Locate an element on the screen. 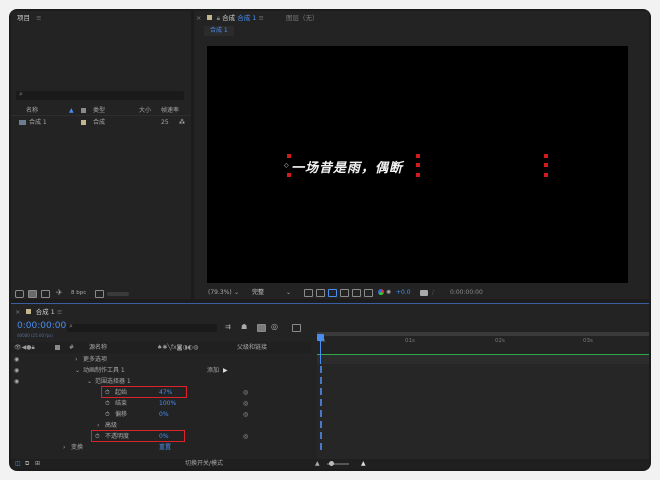 The width and height of the screenshot is (660, 480). comp-timecode: 0:00:00:00 is located at coordinates (466, 292).